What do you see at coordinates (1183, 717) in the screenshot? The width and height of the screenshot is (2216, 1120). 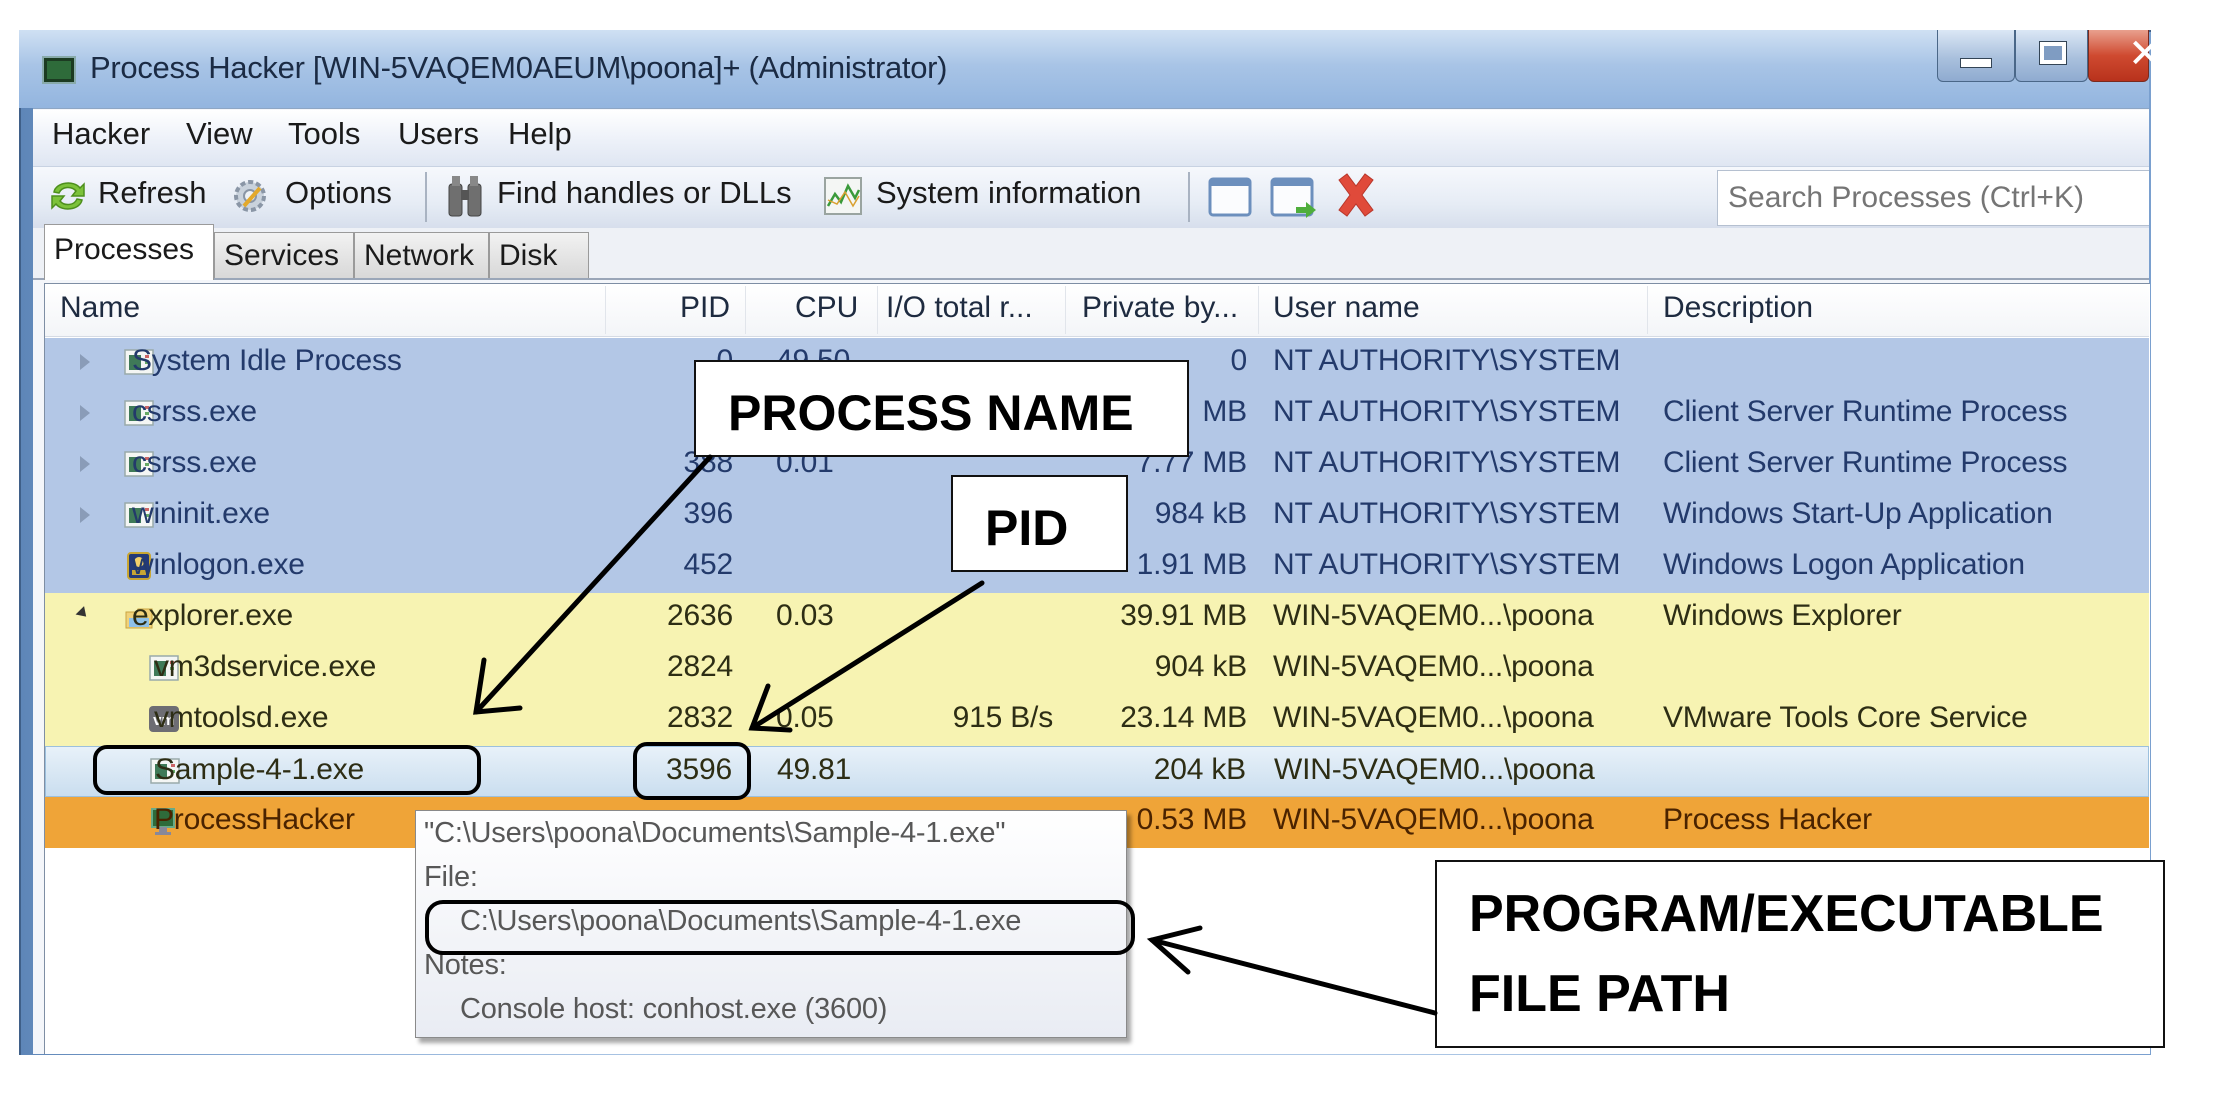 I see `process-private-bytes: 23.14 MB` at bounding box center [1183, 717].